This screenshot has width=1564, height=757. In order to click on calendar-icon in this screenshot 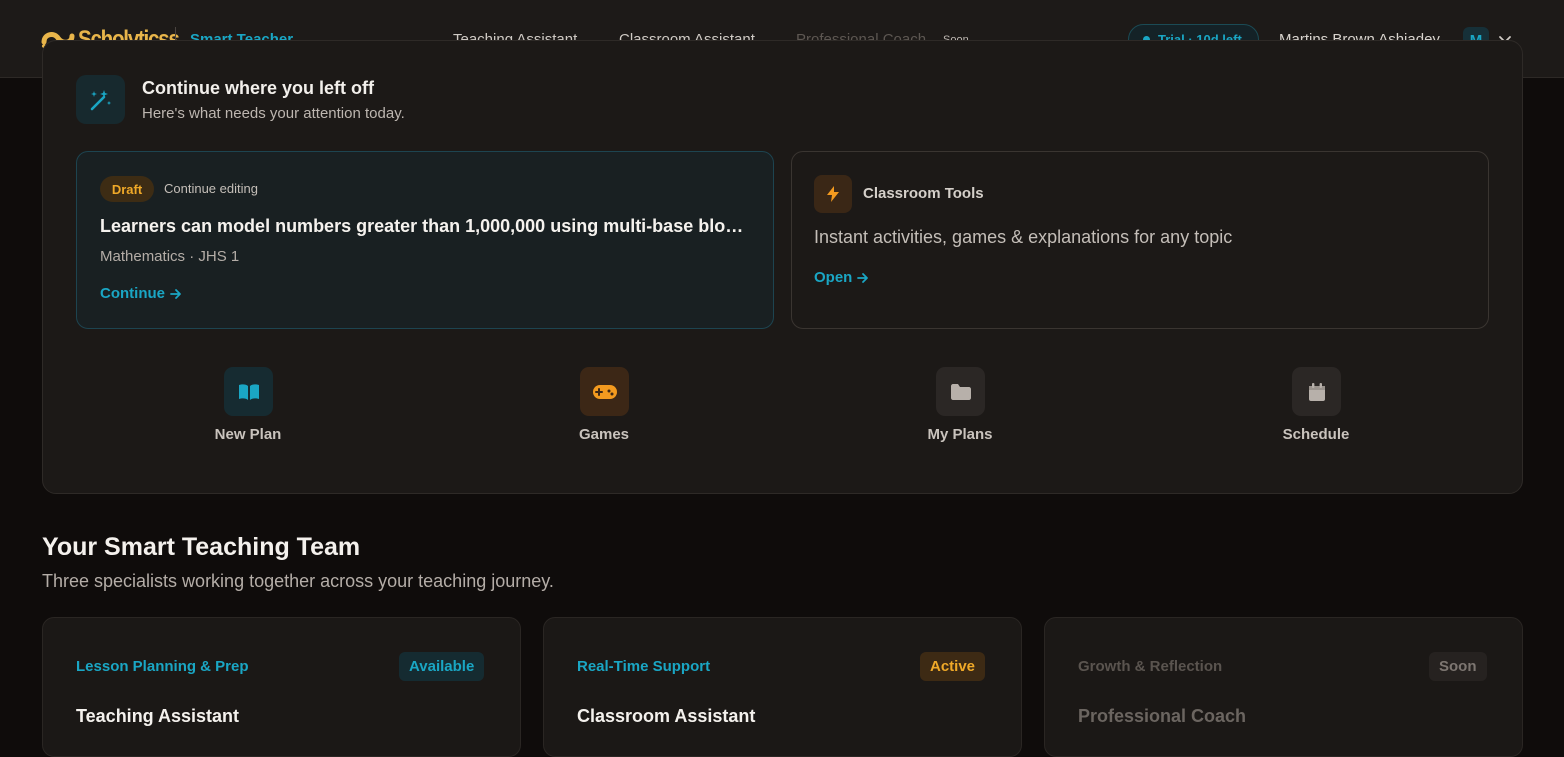, I will do `click(1316, 391)`.